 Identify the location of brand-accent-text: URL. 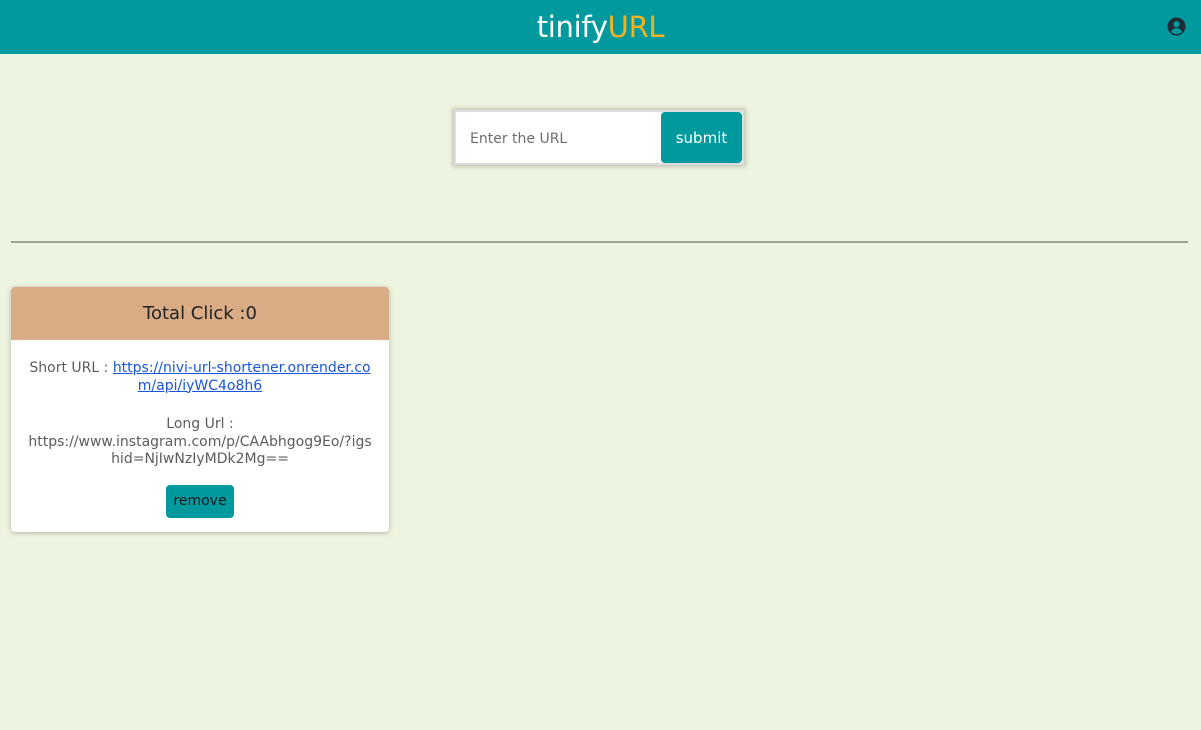
(636, 27).